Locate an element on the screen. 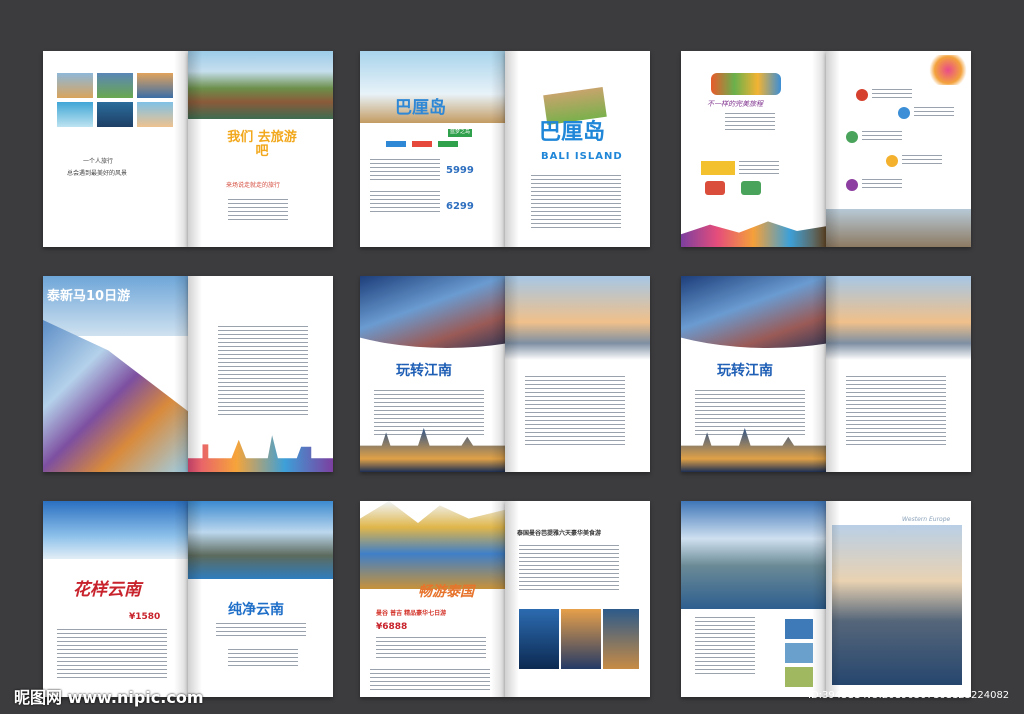 The image size is (1024, 714). subtitle: 来场说走就走的旅行 is located at coordinates (253, 185).